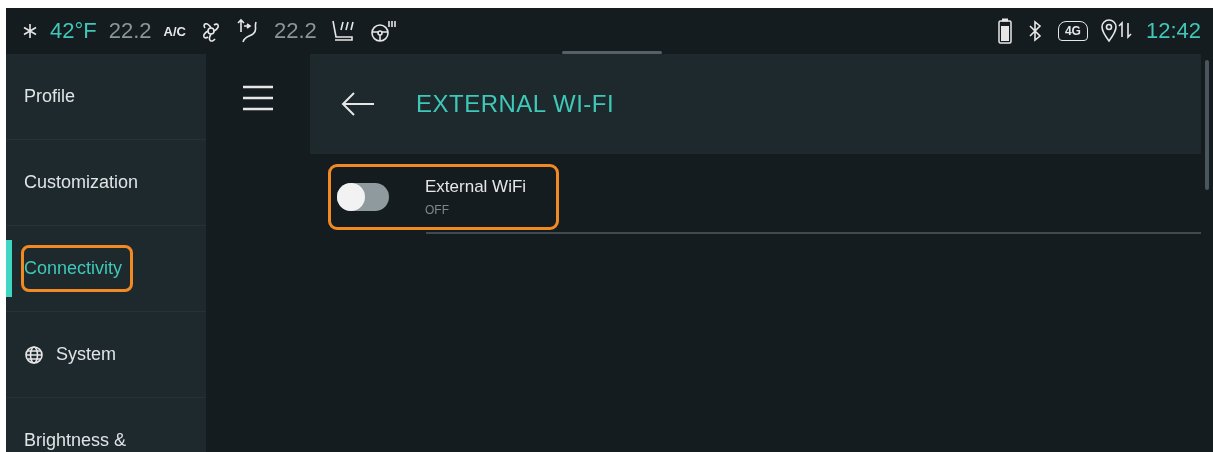 The image size is (1213, 452). I want to click on menu-button, so click(258, 98).